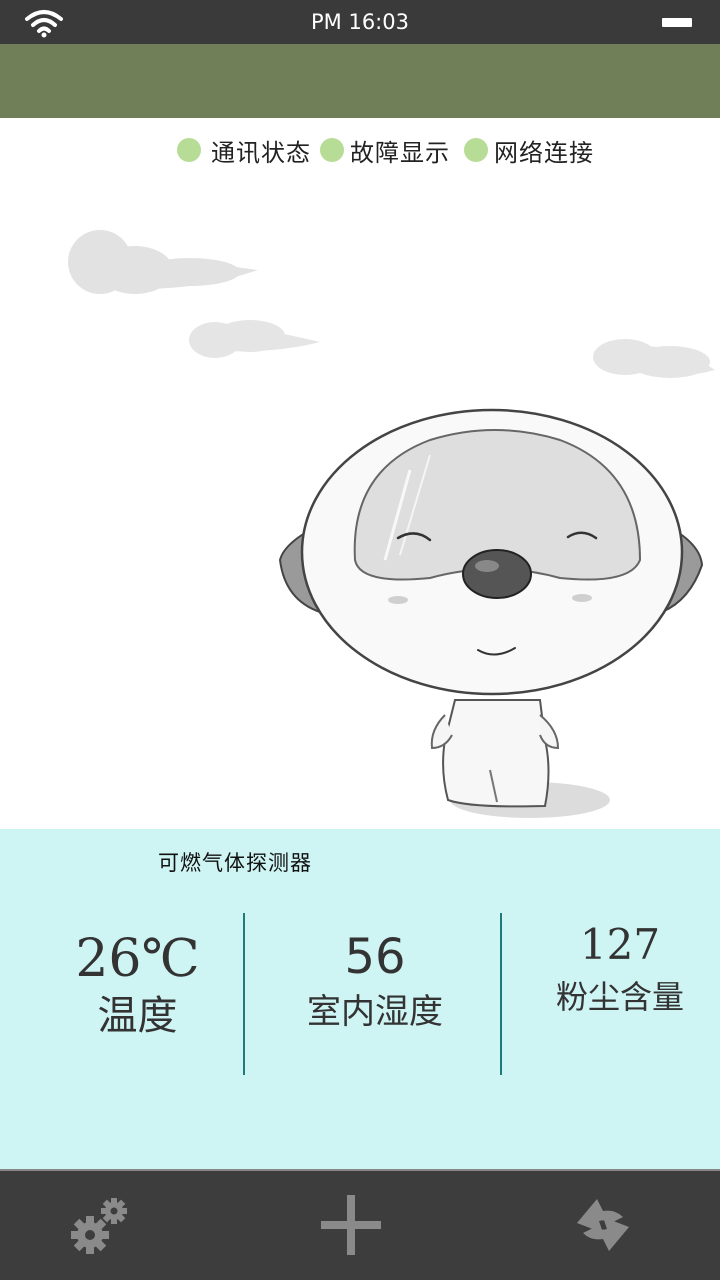  What do you see at coordinates (360, 81) in the screenshot?
I see `header-bar` at bounding box center [360, 81].